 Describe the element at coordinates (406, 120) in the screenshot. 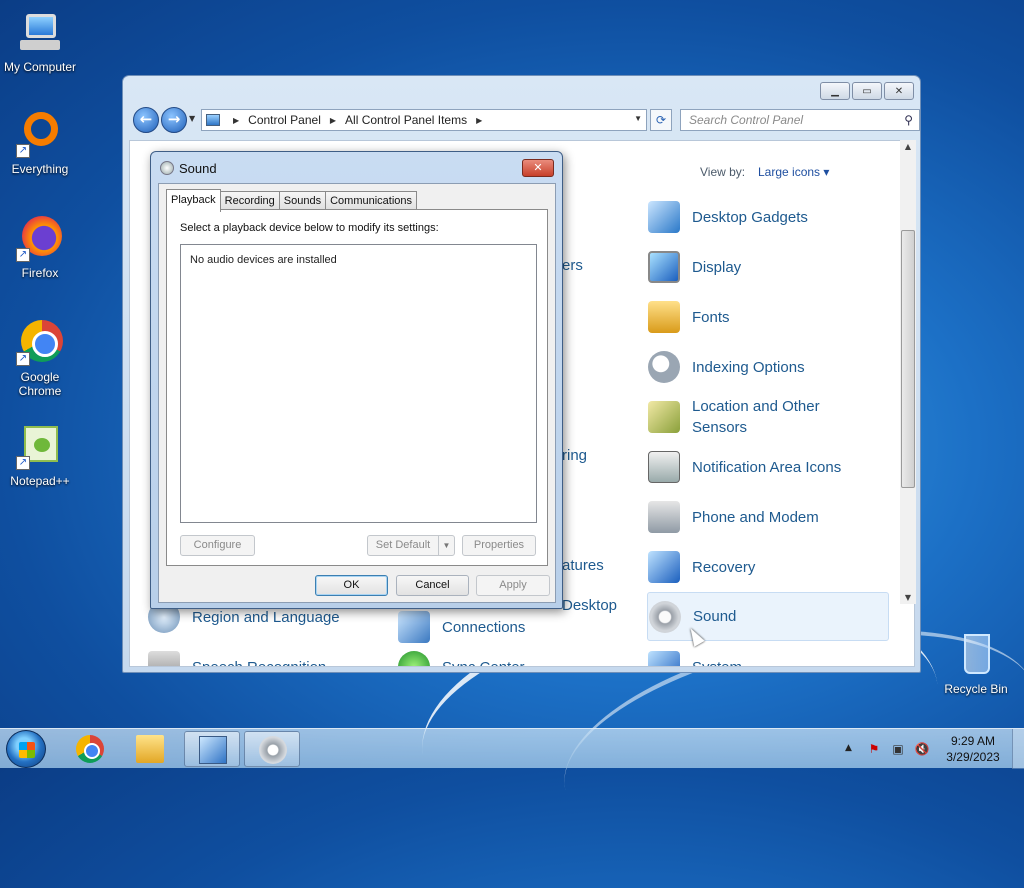

I see `breadcrumb-all-items: All Control Panel Items` at that location.